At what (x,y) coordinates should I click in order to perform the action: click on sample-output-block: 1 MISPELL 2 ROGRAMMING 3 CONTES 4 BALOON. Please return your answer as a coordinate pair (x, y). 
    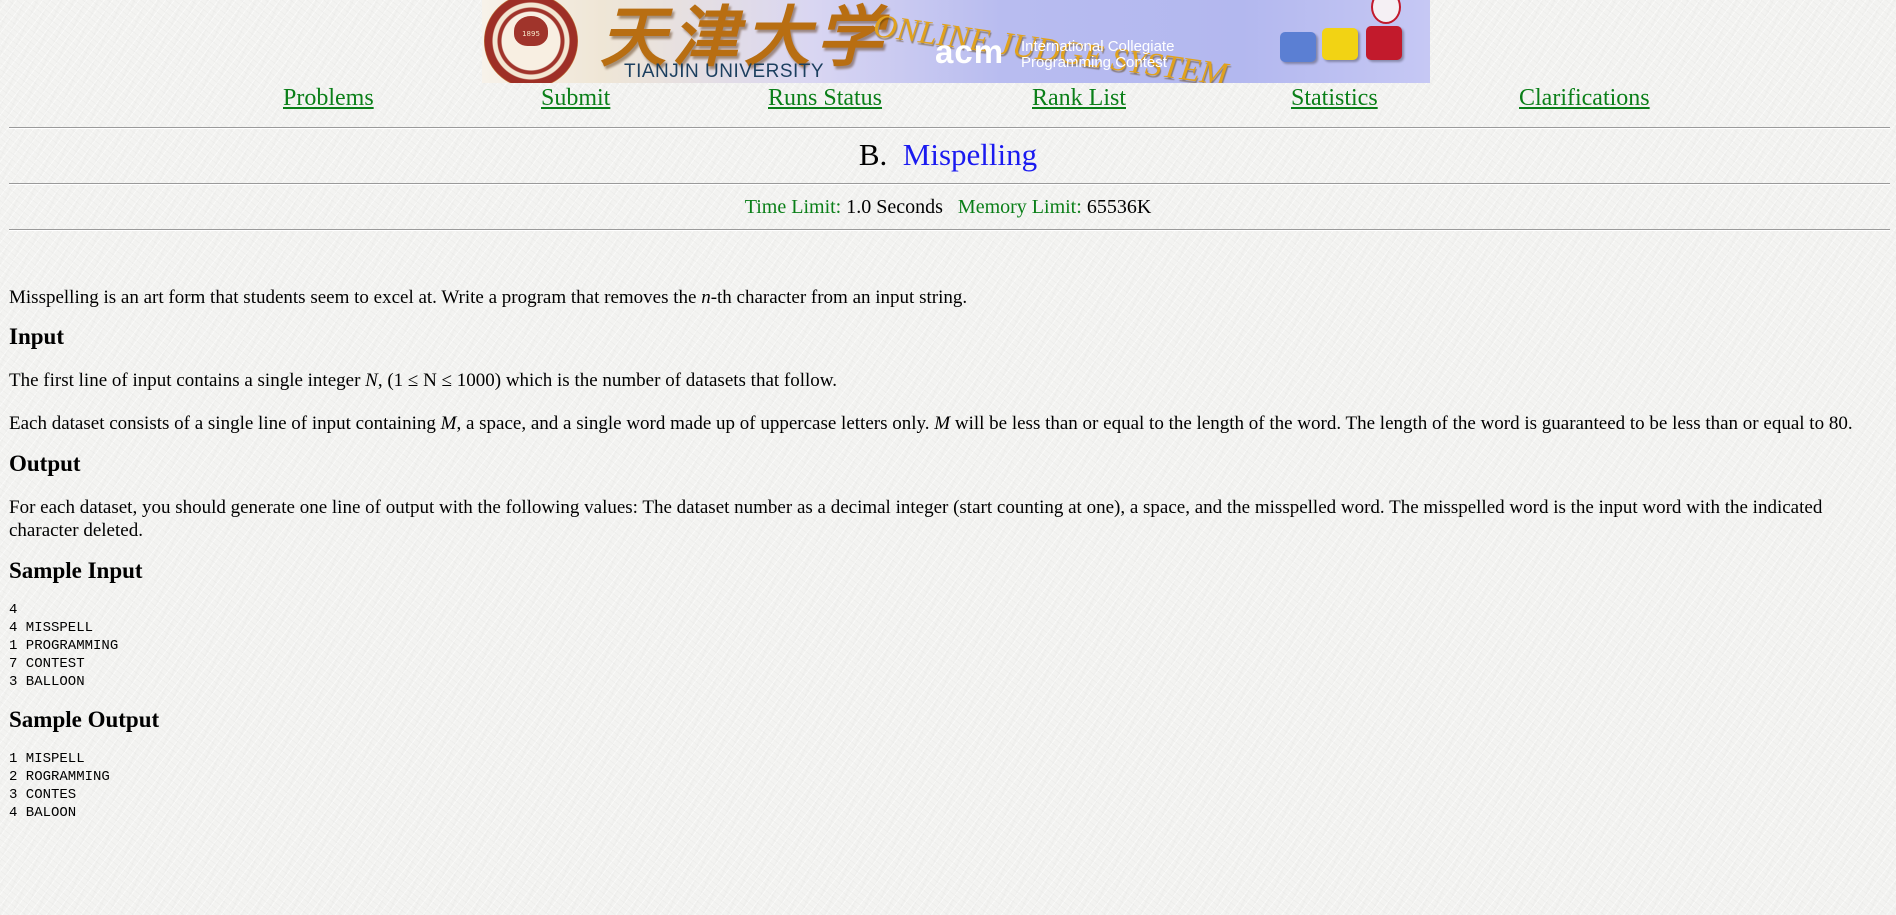
    Looking at the image, I should click on (59, 786).